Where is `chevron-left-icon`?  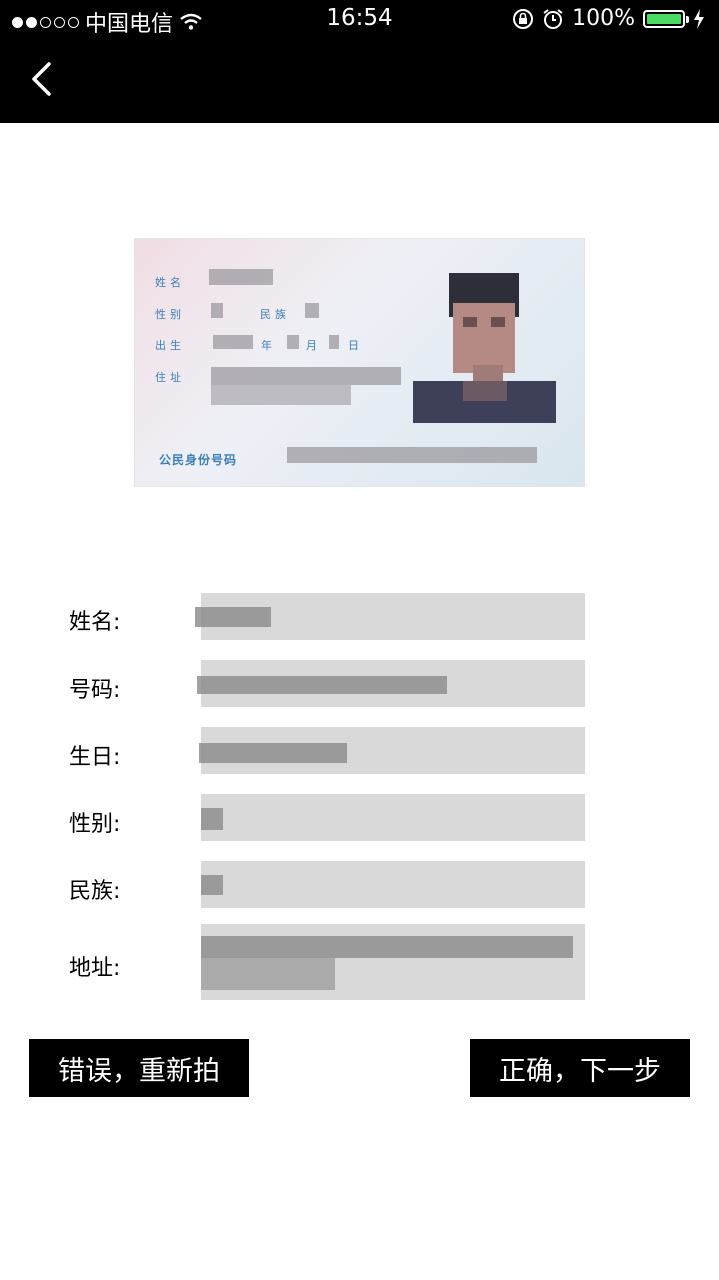
chevron-left-icon is located at coordinates (41, 79).